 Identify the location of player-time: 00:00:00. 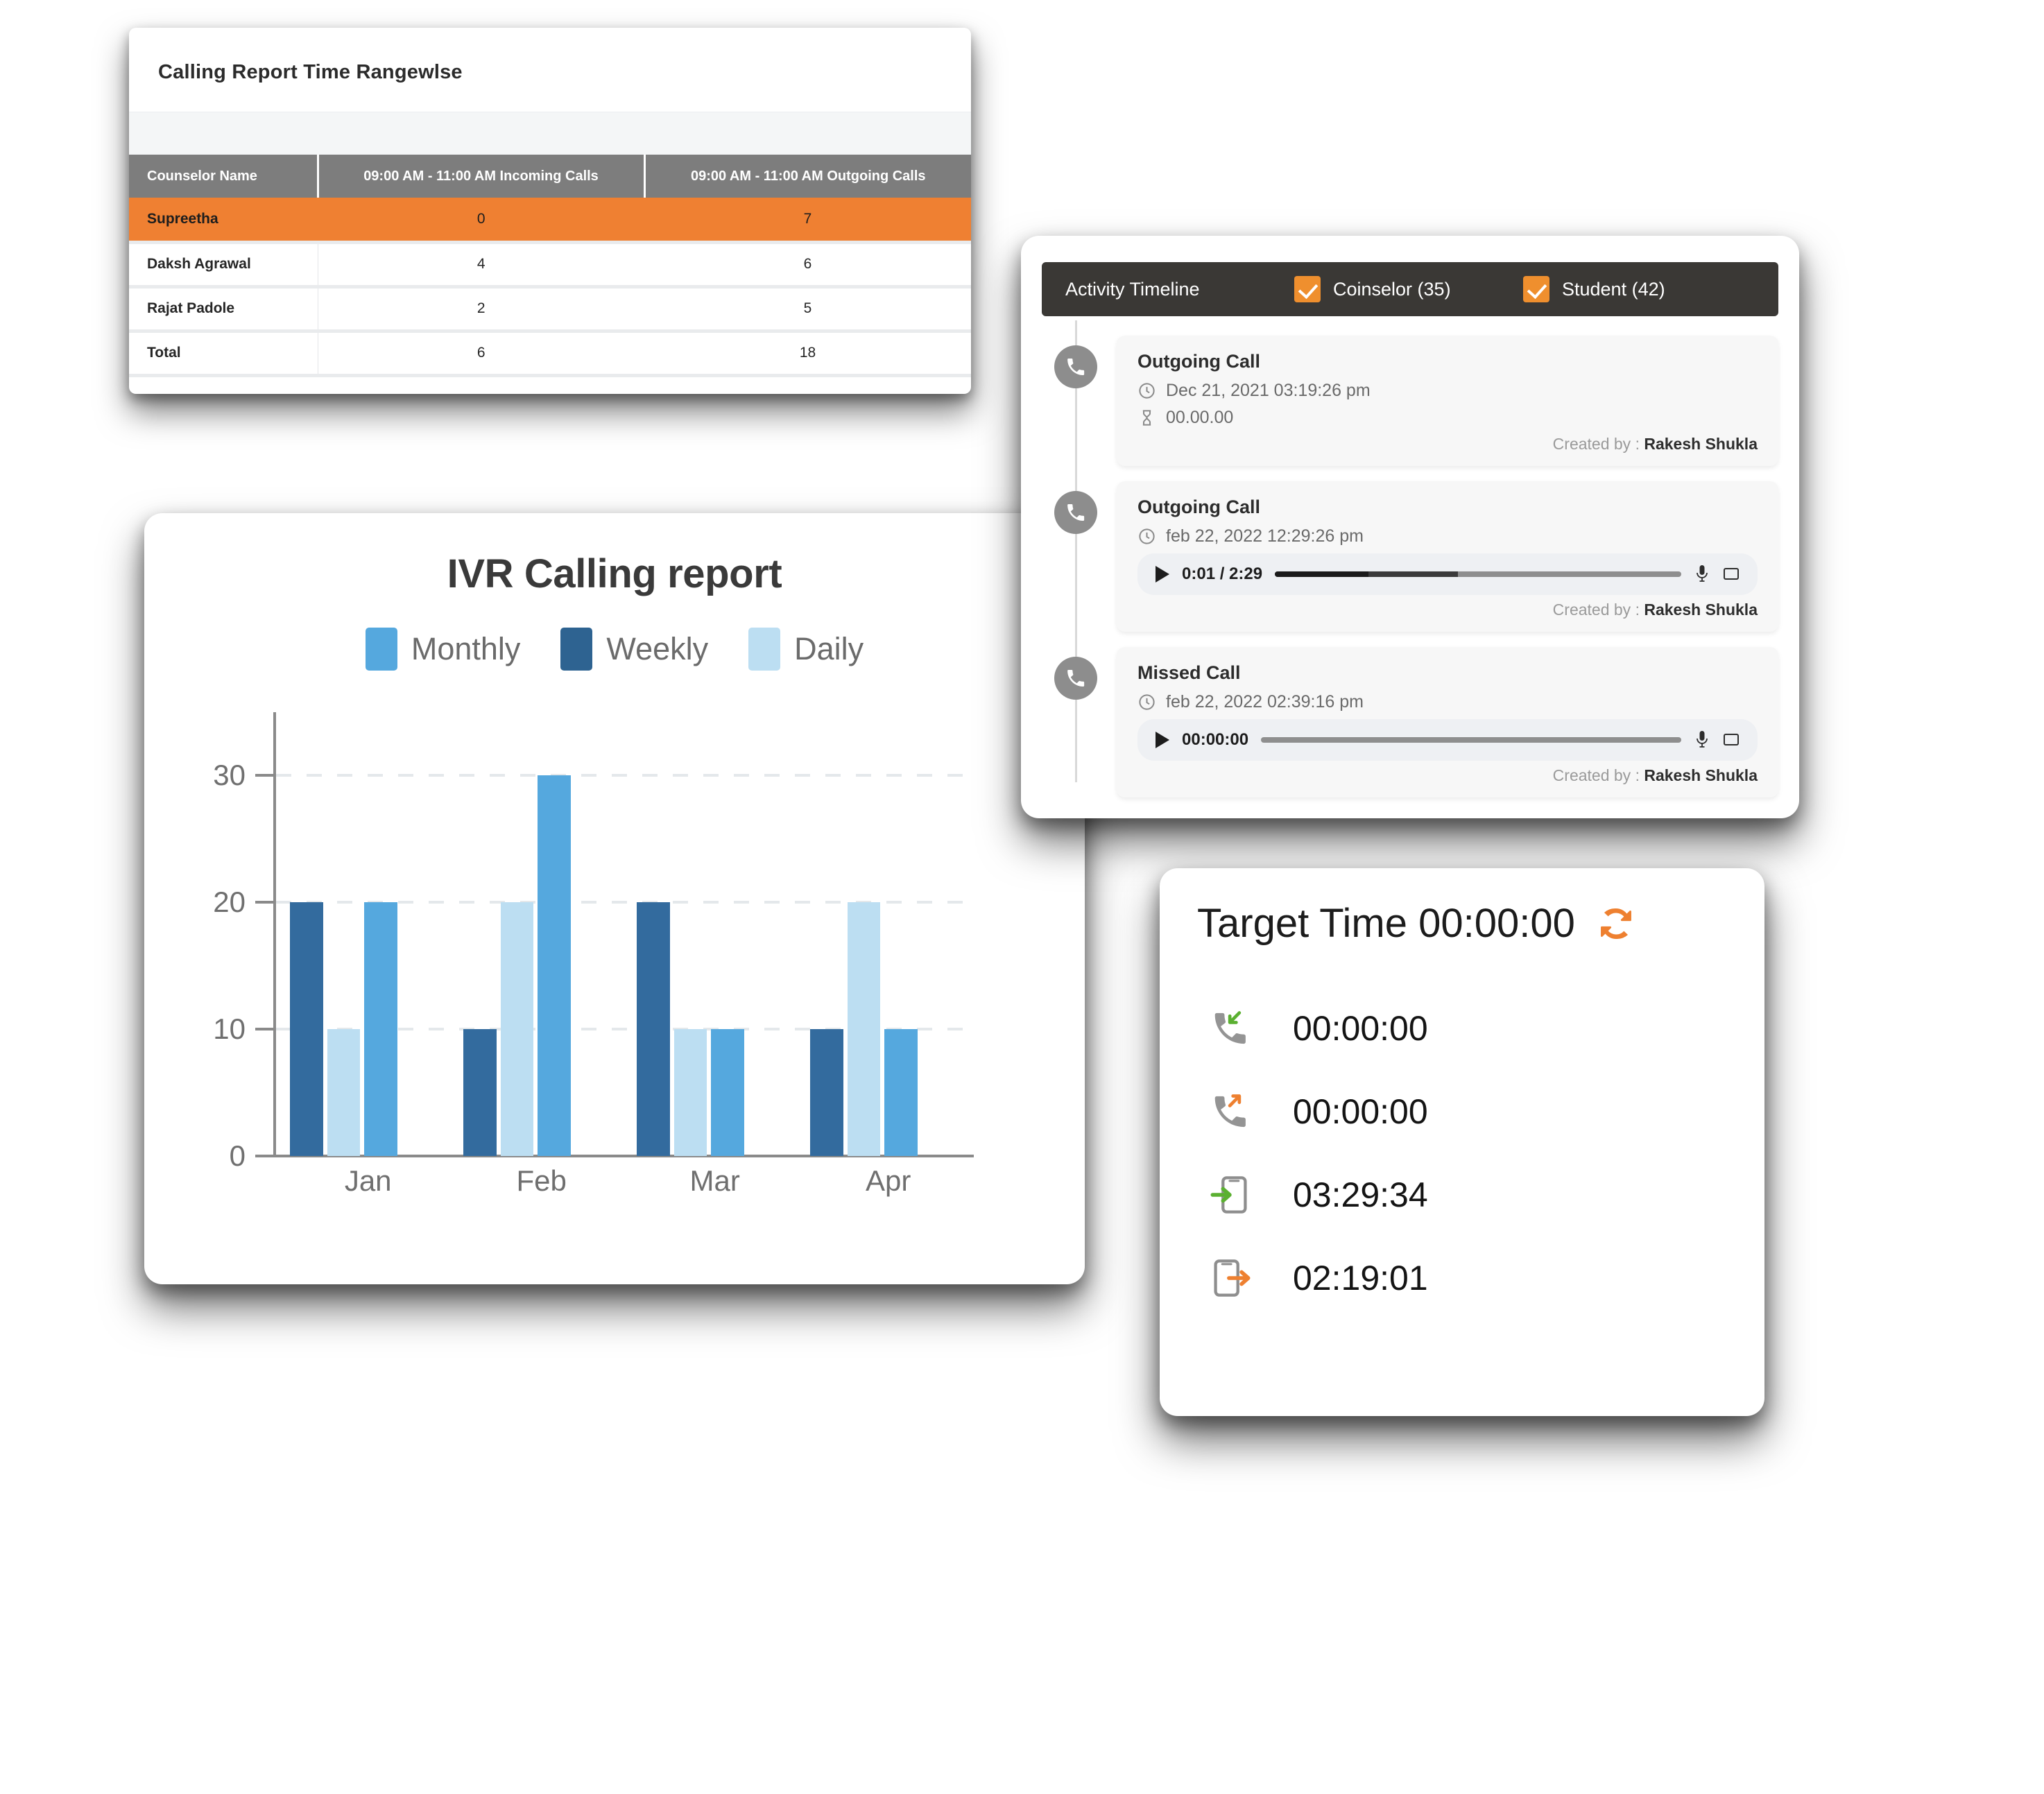
(1216, 739).